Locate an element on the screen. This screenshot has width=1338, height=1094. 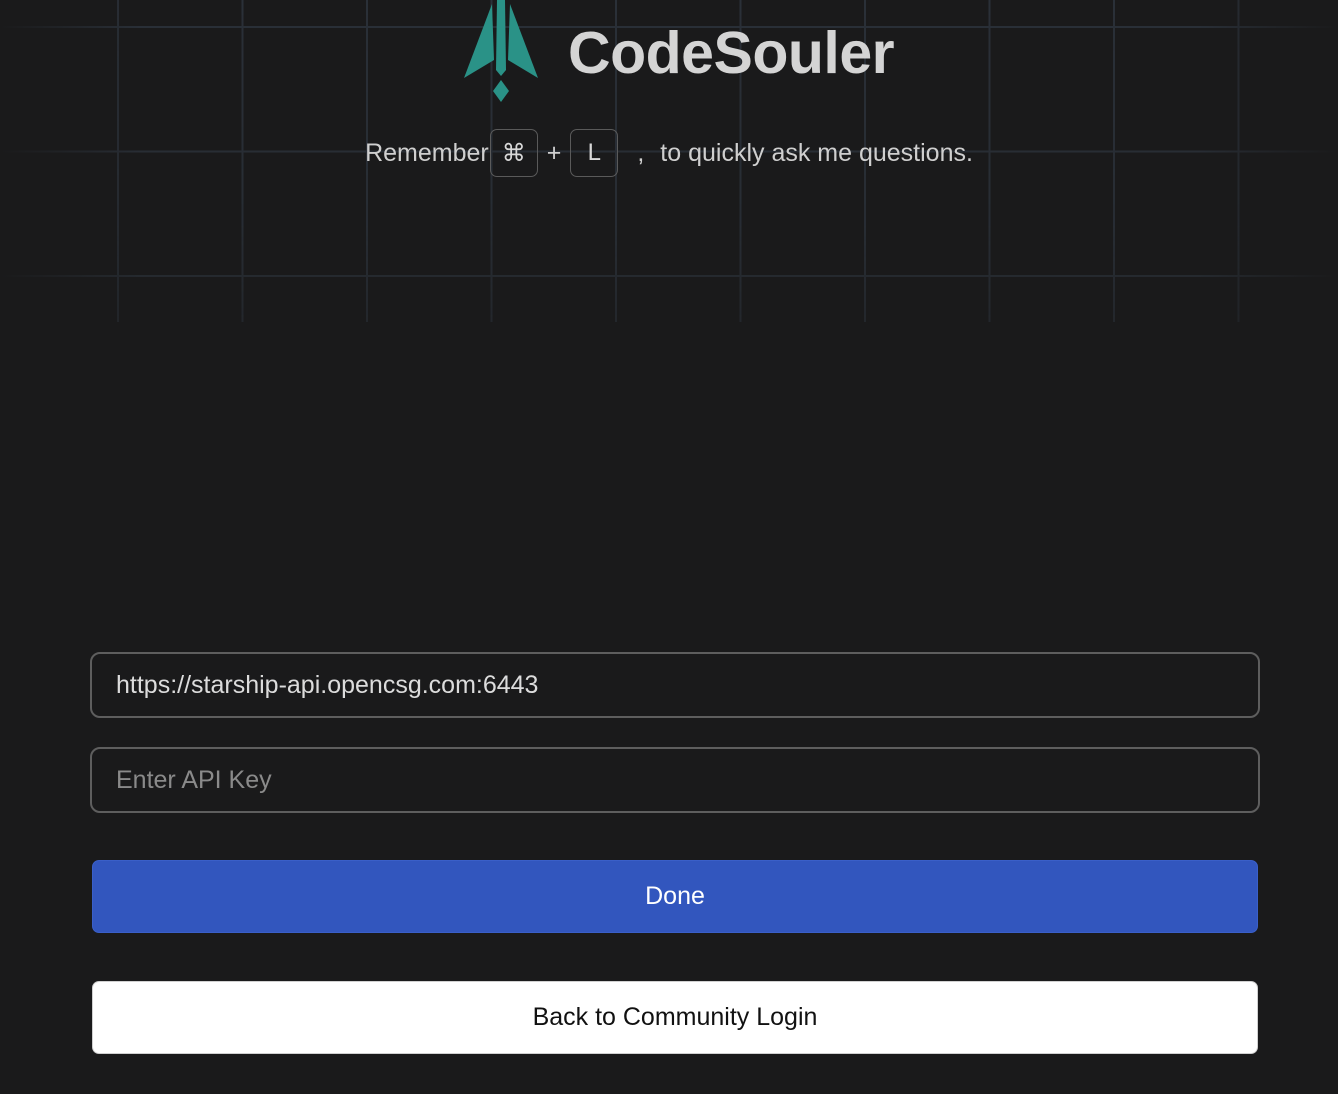
hint-suffix: to quickly ask me questions. is located at coordinates (816, 152).